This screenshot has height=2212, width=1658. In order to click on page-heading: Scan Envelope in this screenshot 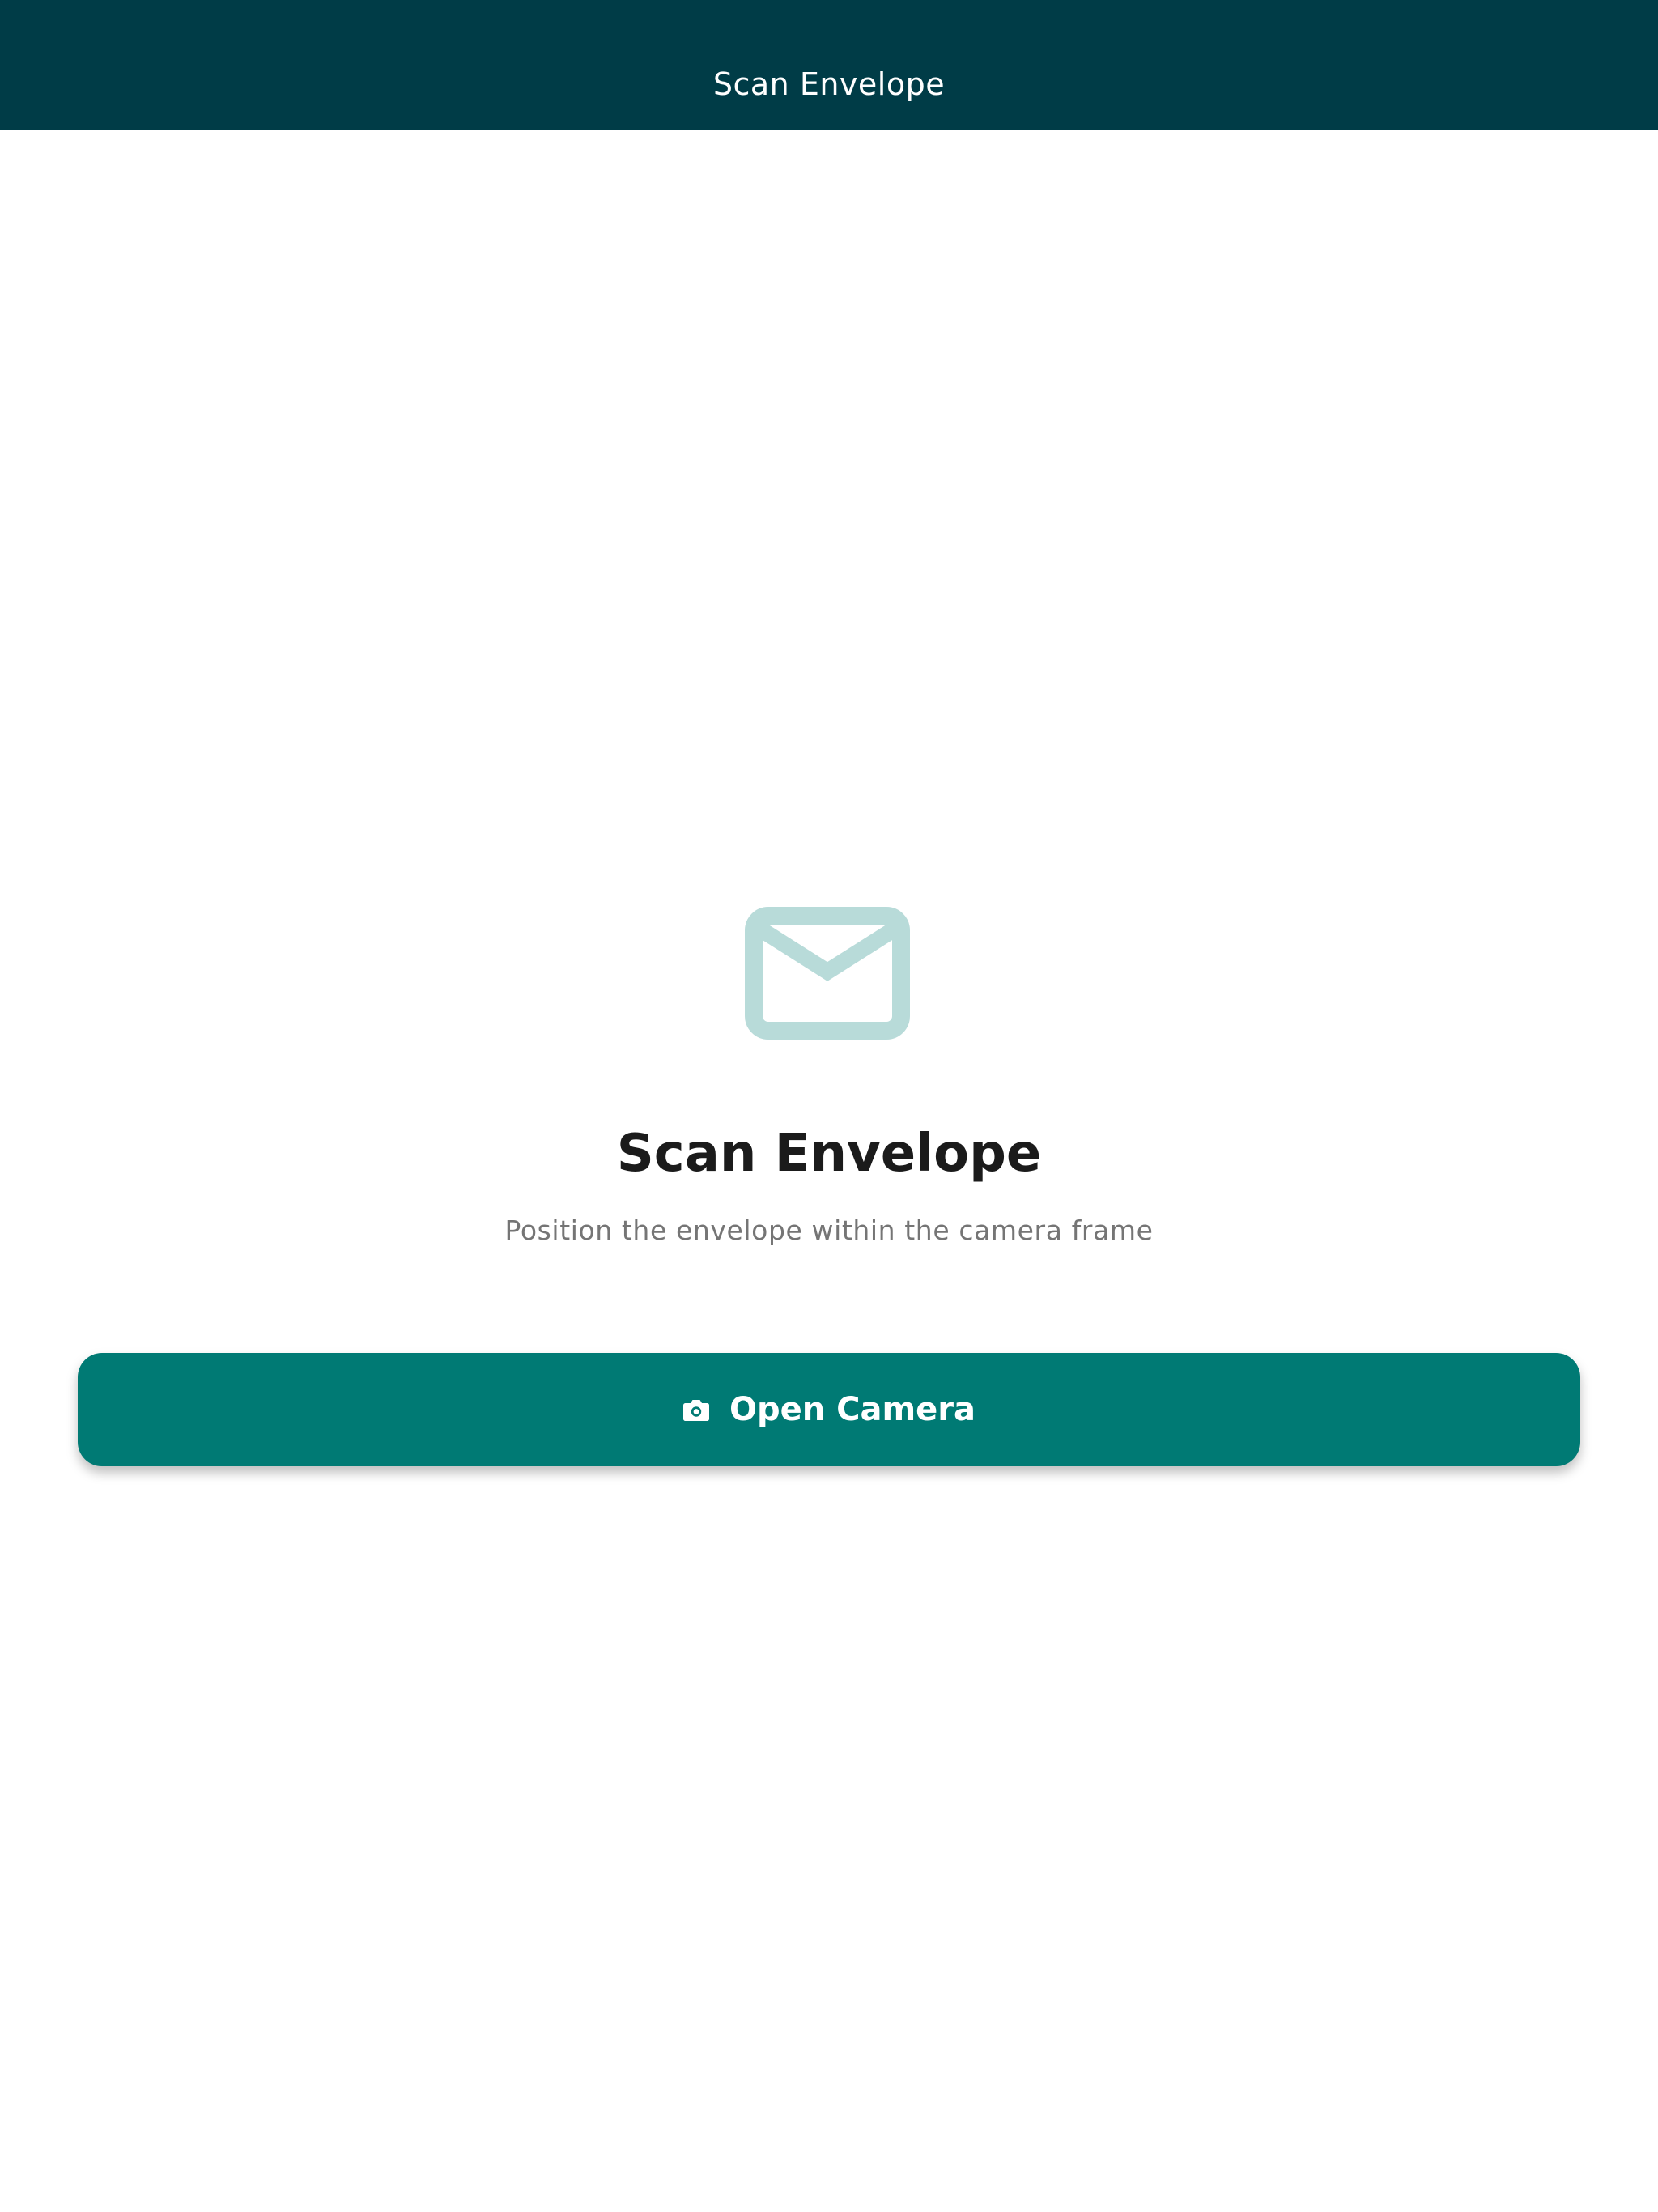, I will do `click(829, 1154)`.